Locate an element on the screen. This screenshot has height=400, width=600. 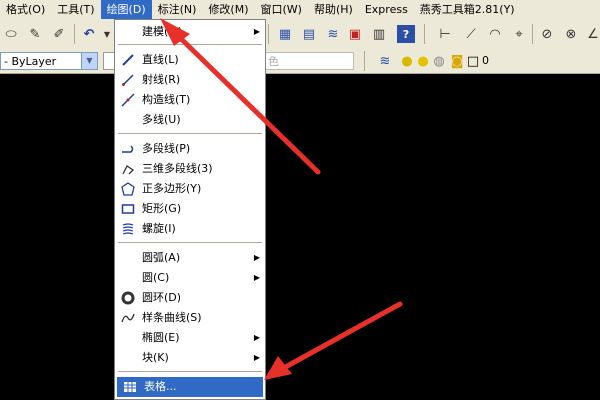
annotation-arrow-to-table-item is located at coordinates (333, 340).